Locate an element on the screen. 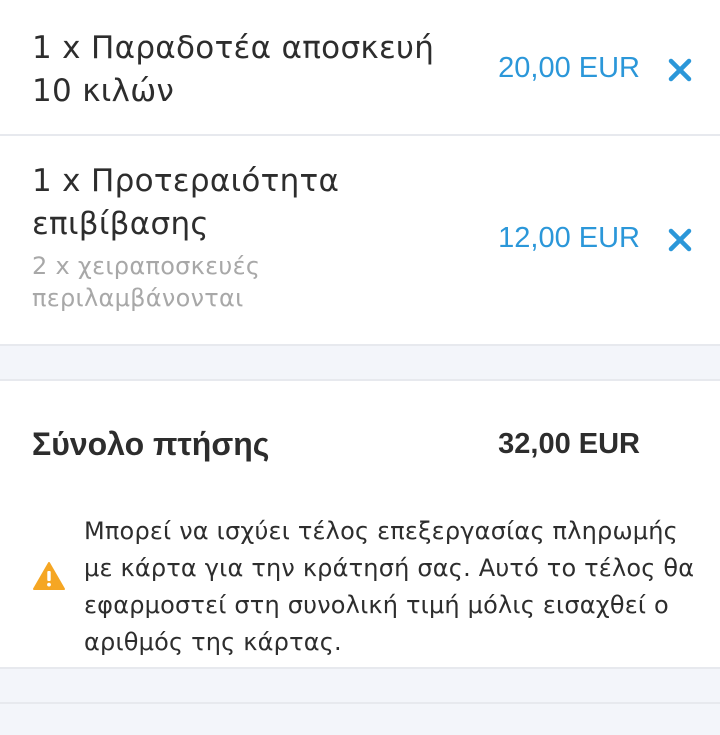  warning-icon is located at coordinates (49, 576).